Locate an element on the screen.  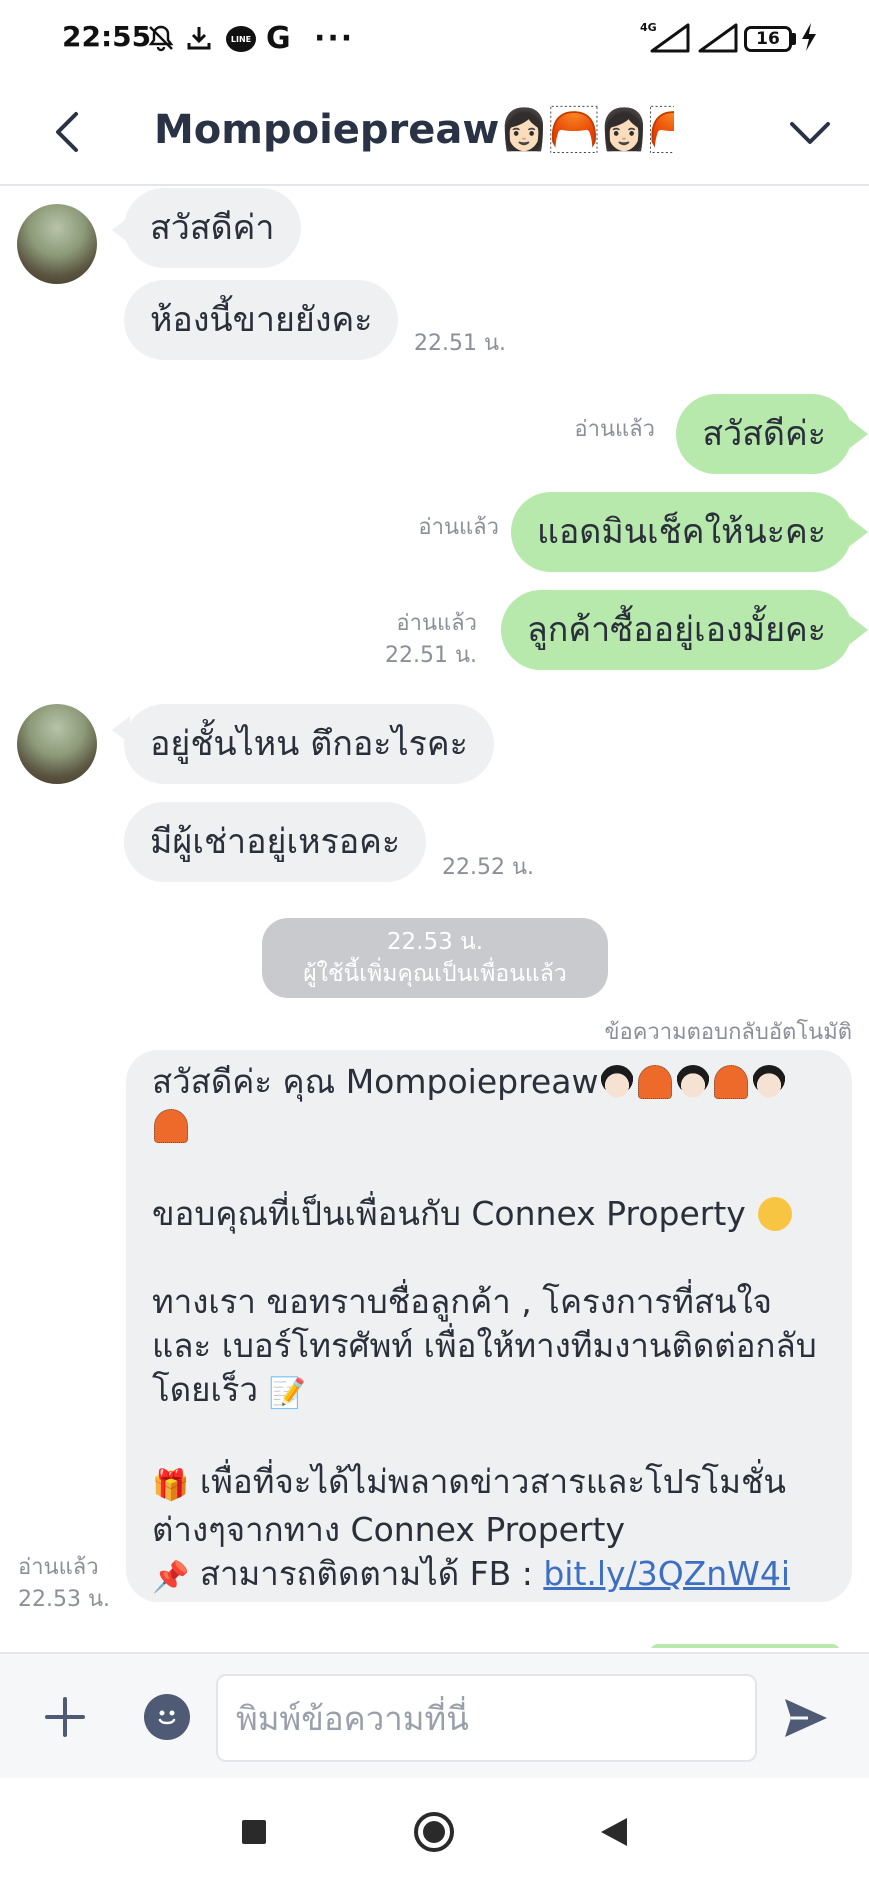
chevron-left-icon is located at coordinates (67, 132).